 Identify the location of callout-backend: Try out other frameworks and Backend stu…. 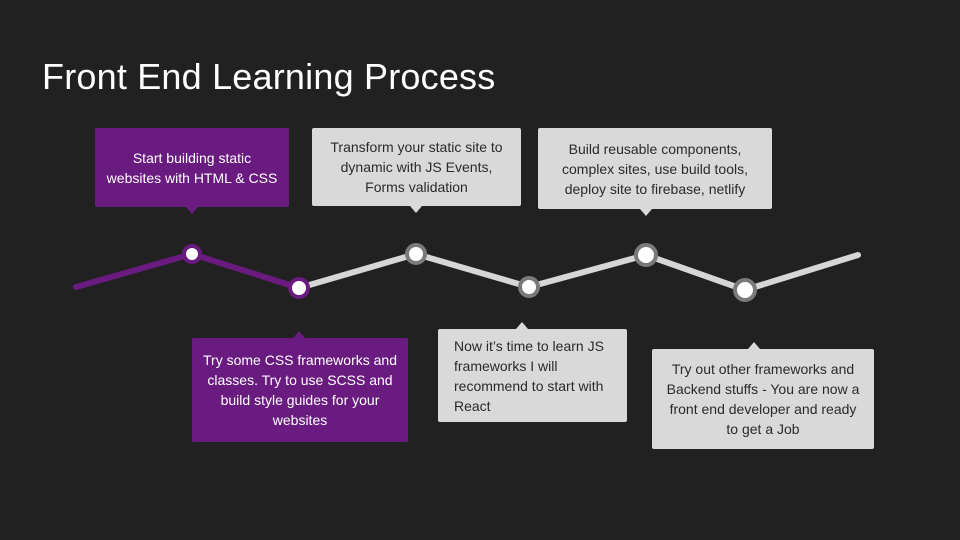
(763, 395).